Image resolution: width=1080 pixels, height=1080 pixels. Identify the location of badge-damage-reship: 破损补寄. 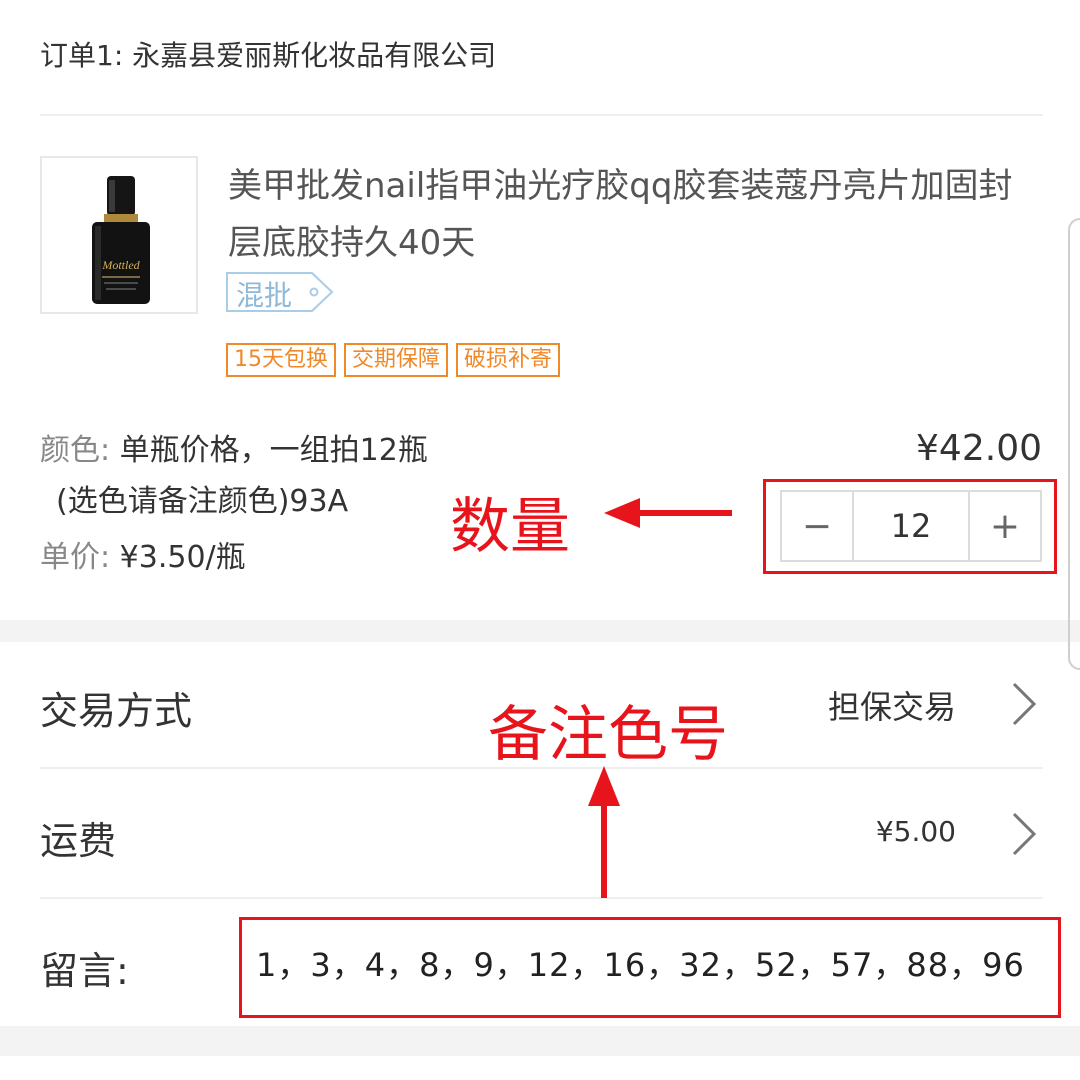
(508, 360).